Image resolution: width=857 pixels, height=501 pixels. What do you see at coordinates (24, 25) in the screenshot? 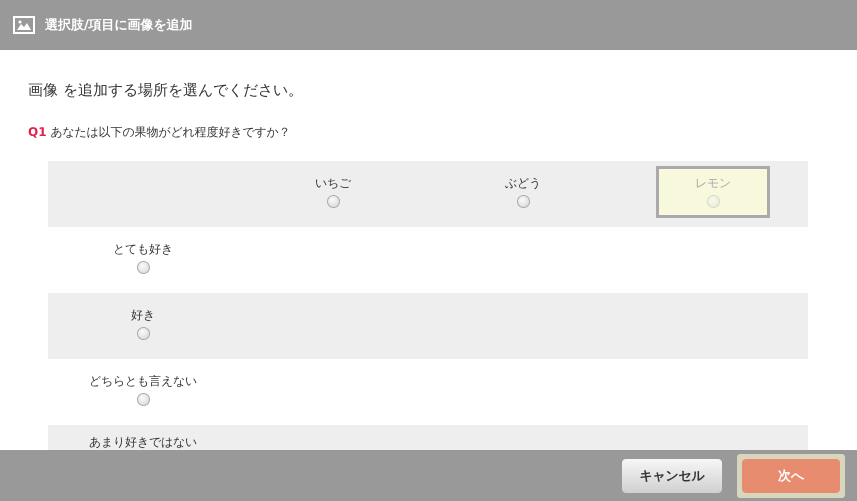
I see `image-icon` at bounding box center [24, 25].